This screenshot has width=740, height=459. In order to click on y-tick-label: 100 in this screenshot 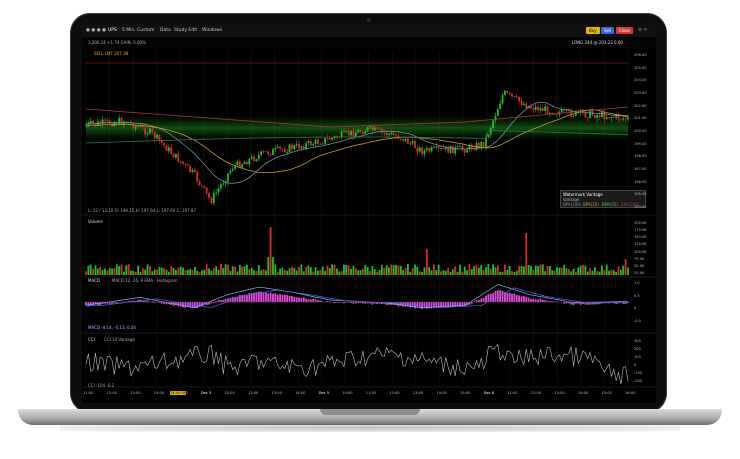, I will do `click(637, 357)`.